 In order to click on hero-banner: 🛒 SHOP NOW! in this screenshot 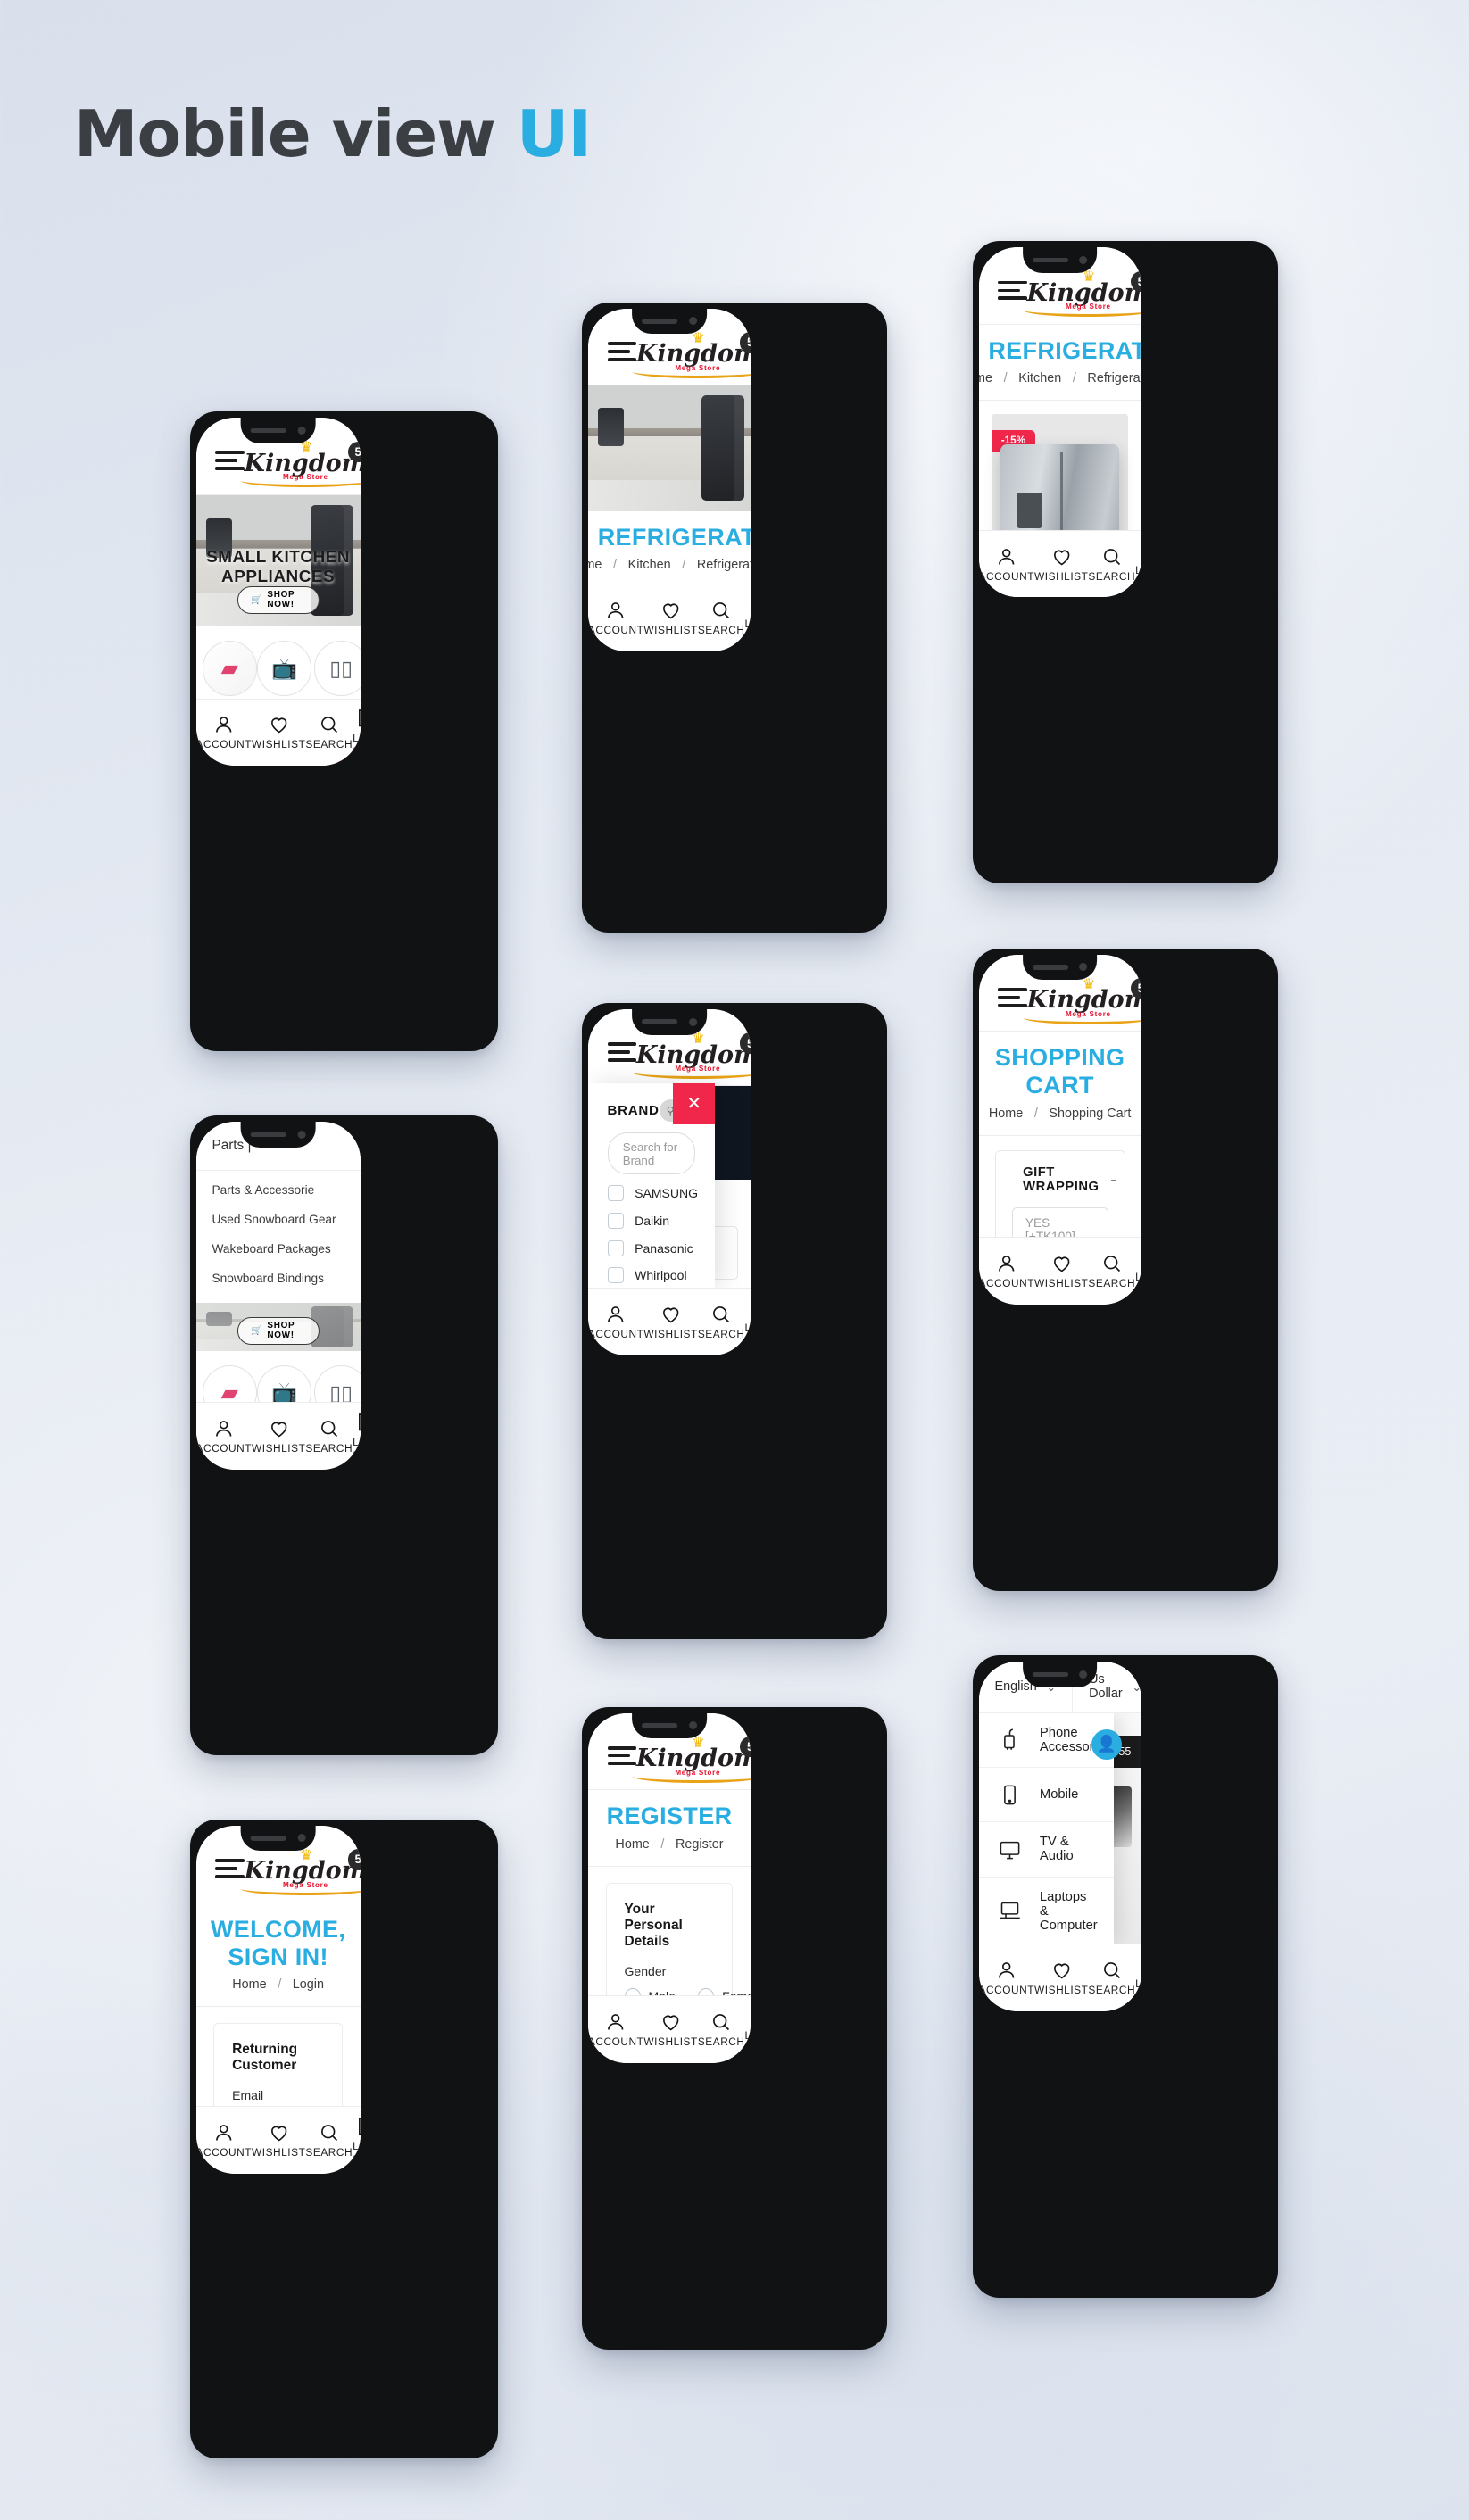, I will do `click(278, 1327)`.